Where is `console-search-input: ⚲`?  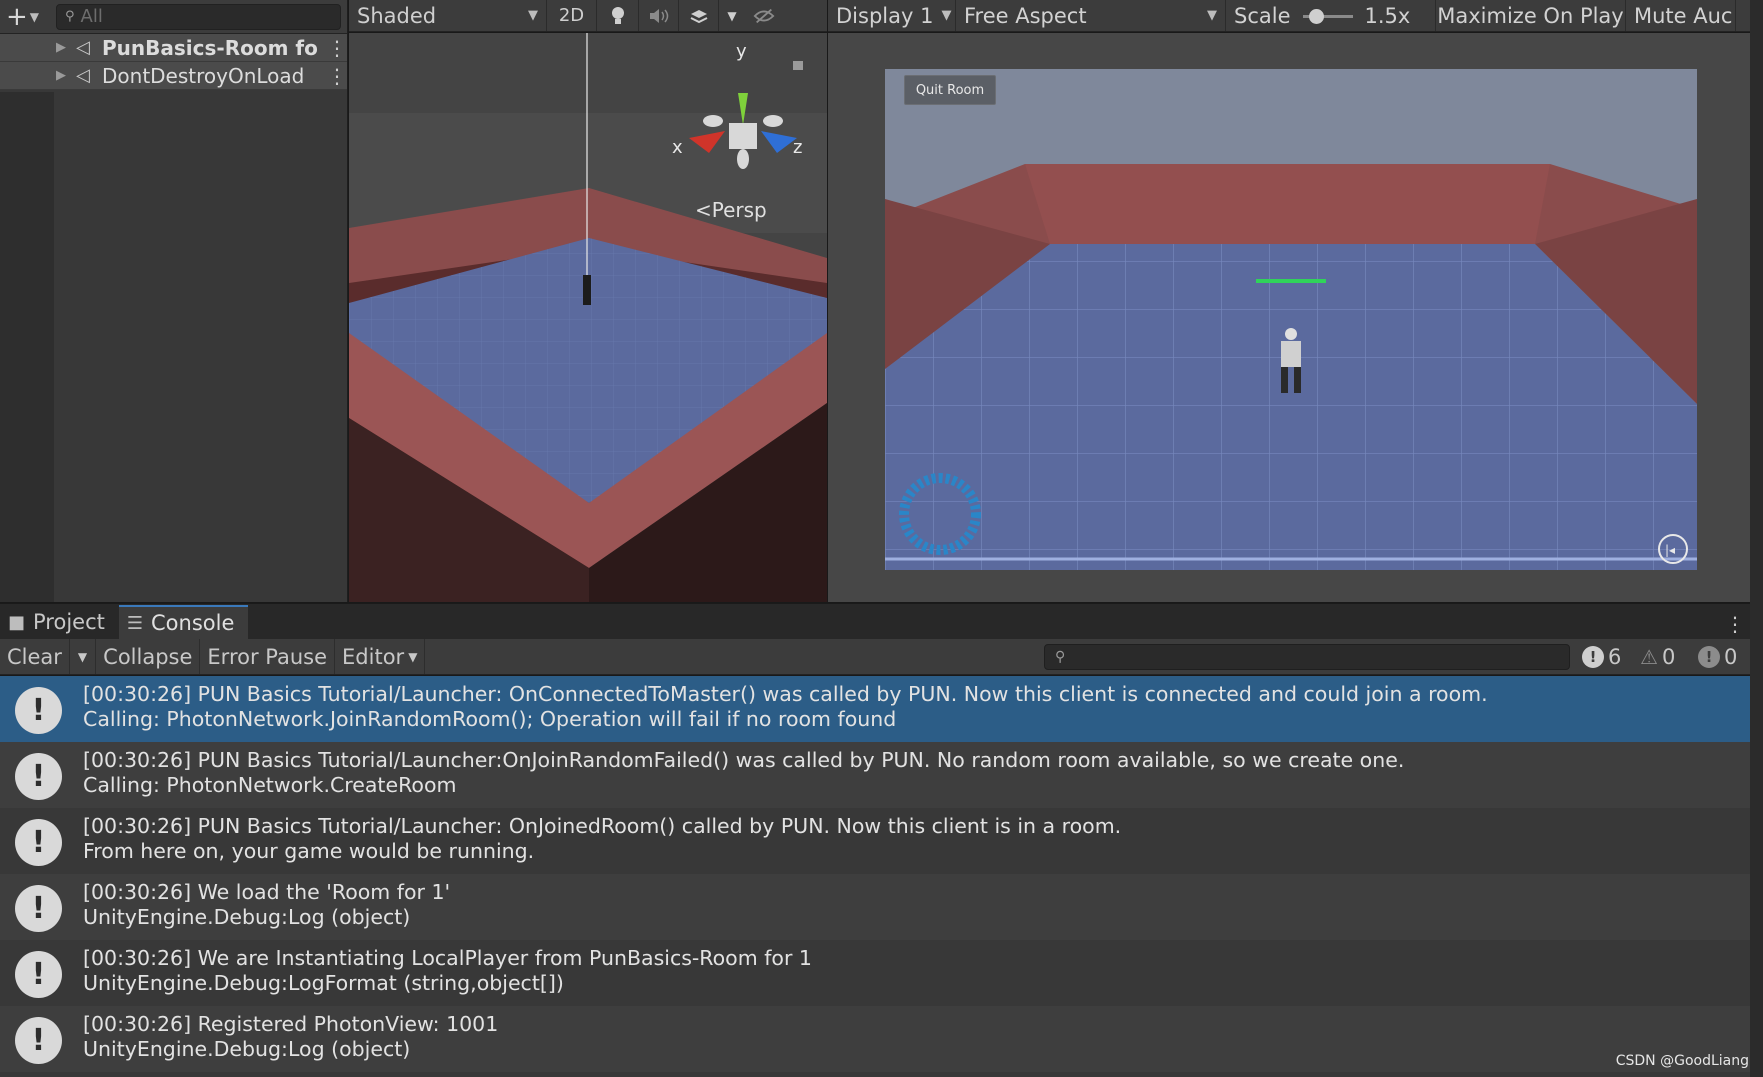 console-search-input: ⚲ is located at coordinates (1307, 657).